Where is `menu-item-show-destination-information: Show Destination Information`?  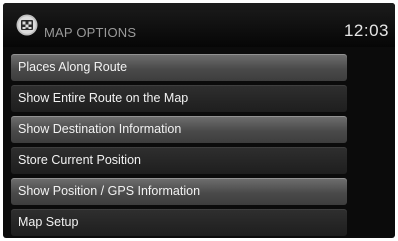
menu-item-show-destination-information: Show Destination Information is located at coordinates (179, 129).